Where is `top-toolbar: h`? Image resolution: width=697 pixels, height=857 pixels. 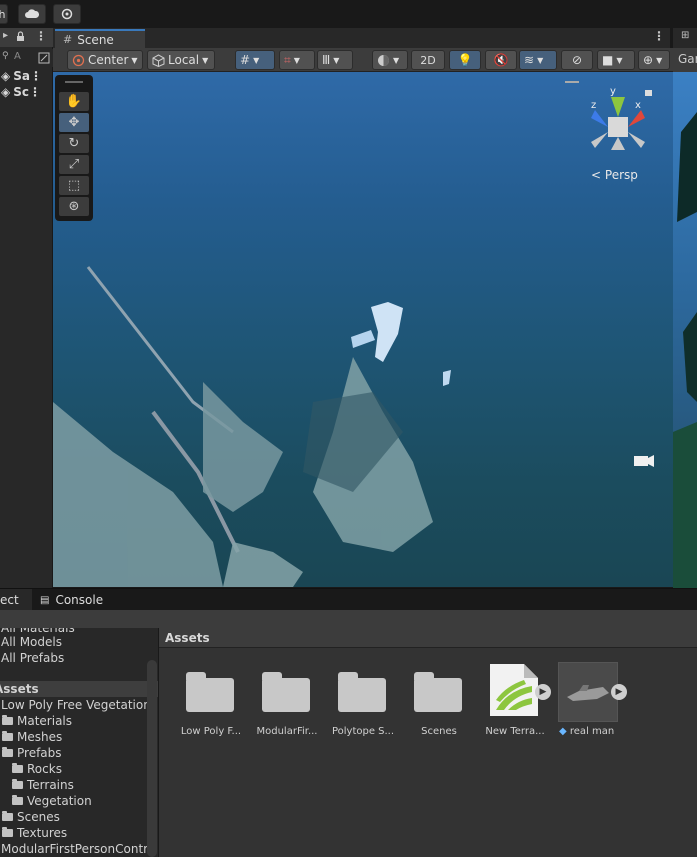 top-toolbar: h is located at coordinates (348, 14).